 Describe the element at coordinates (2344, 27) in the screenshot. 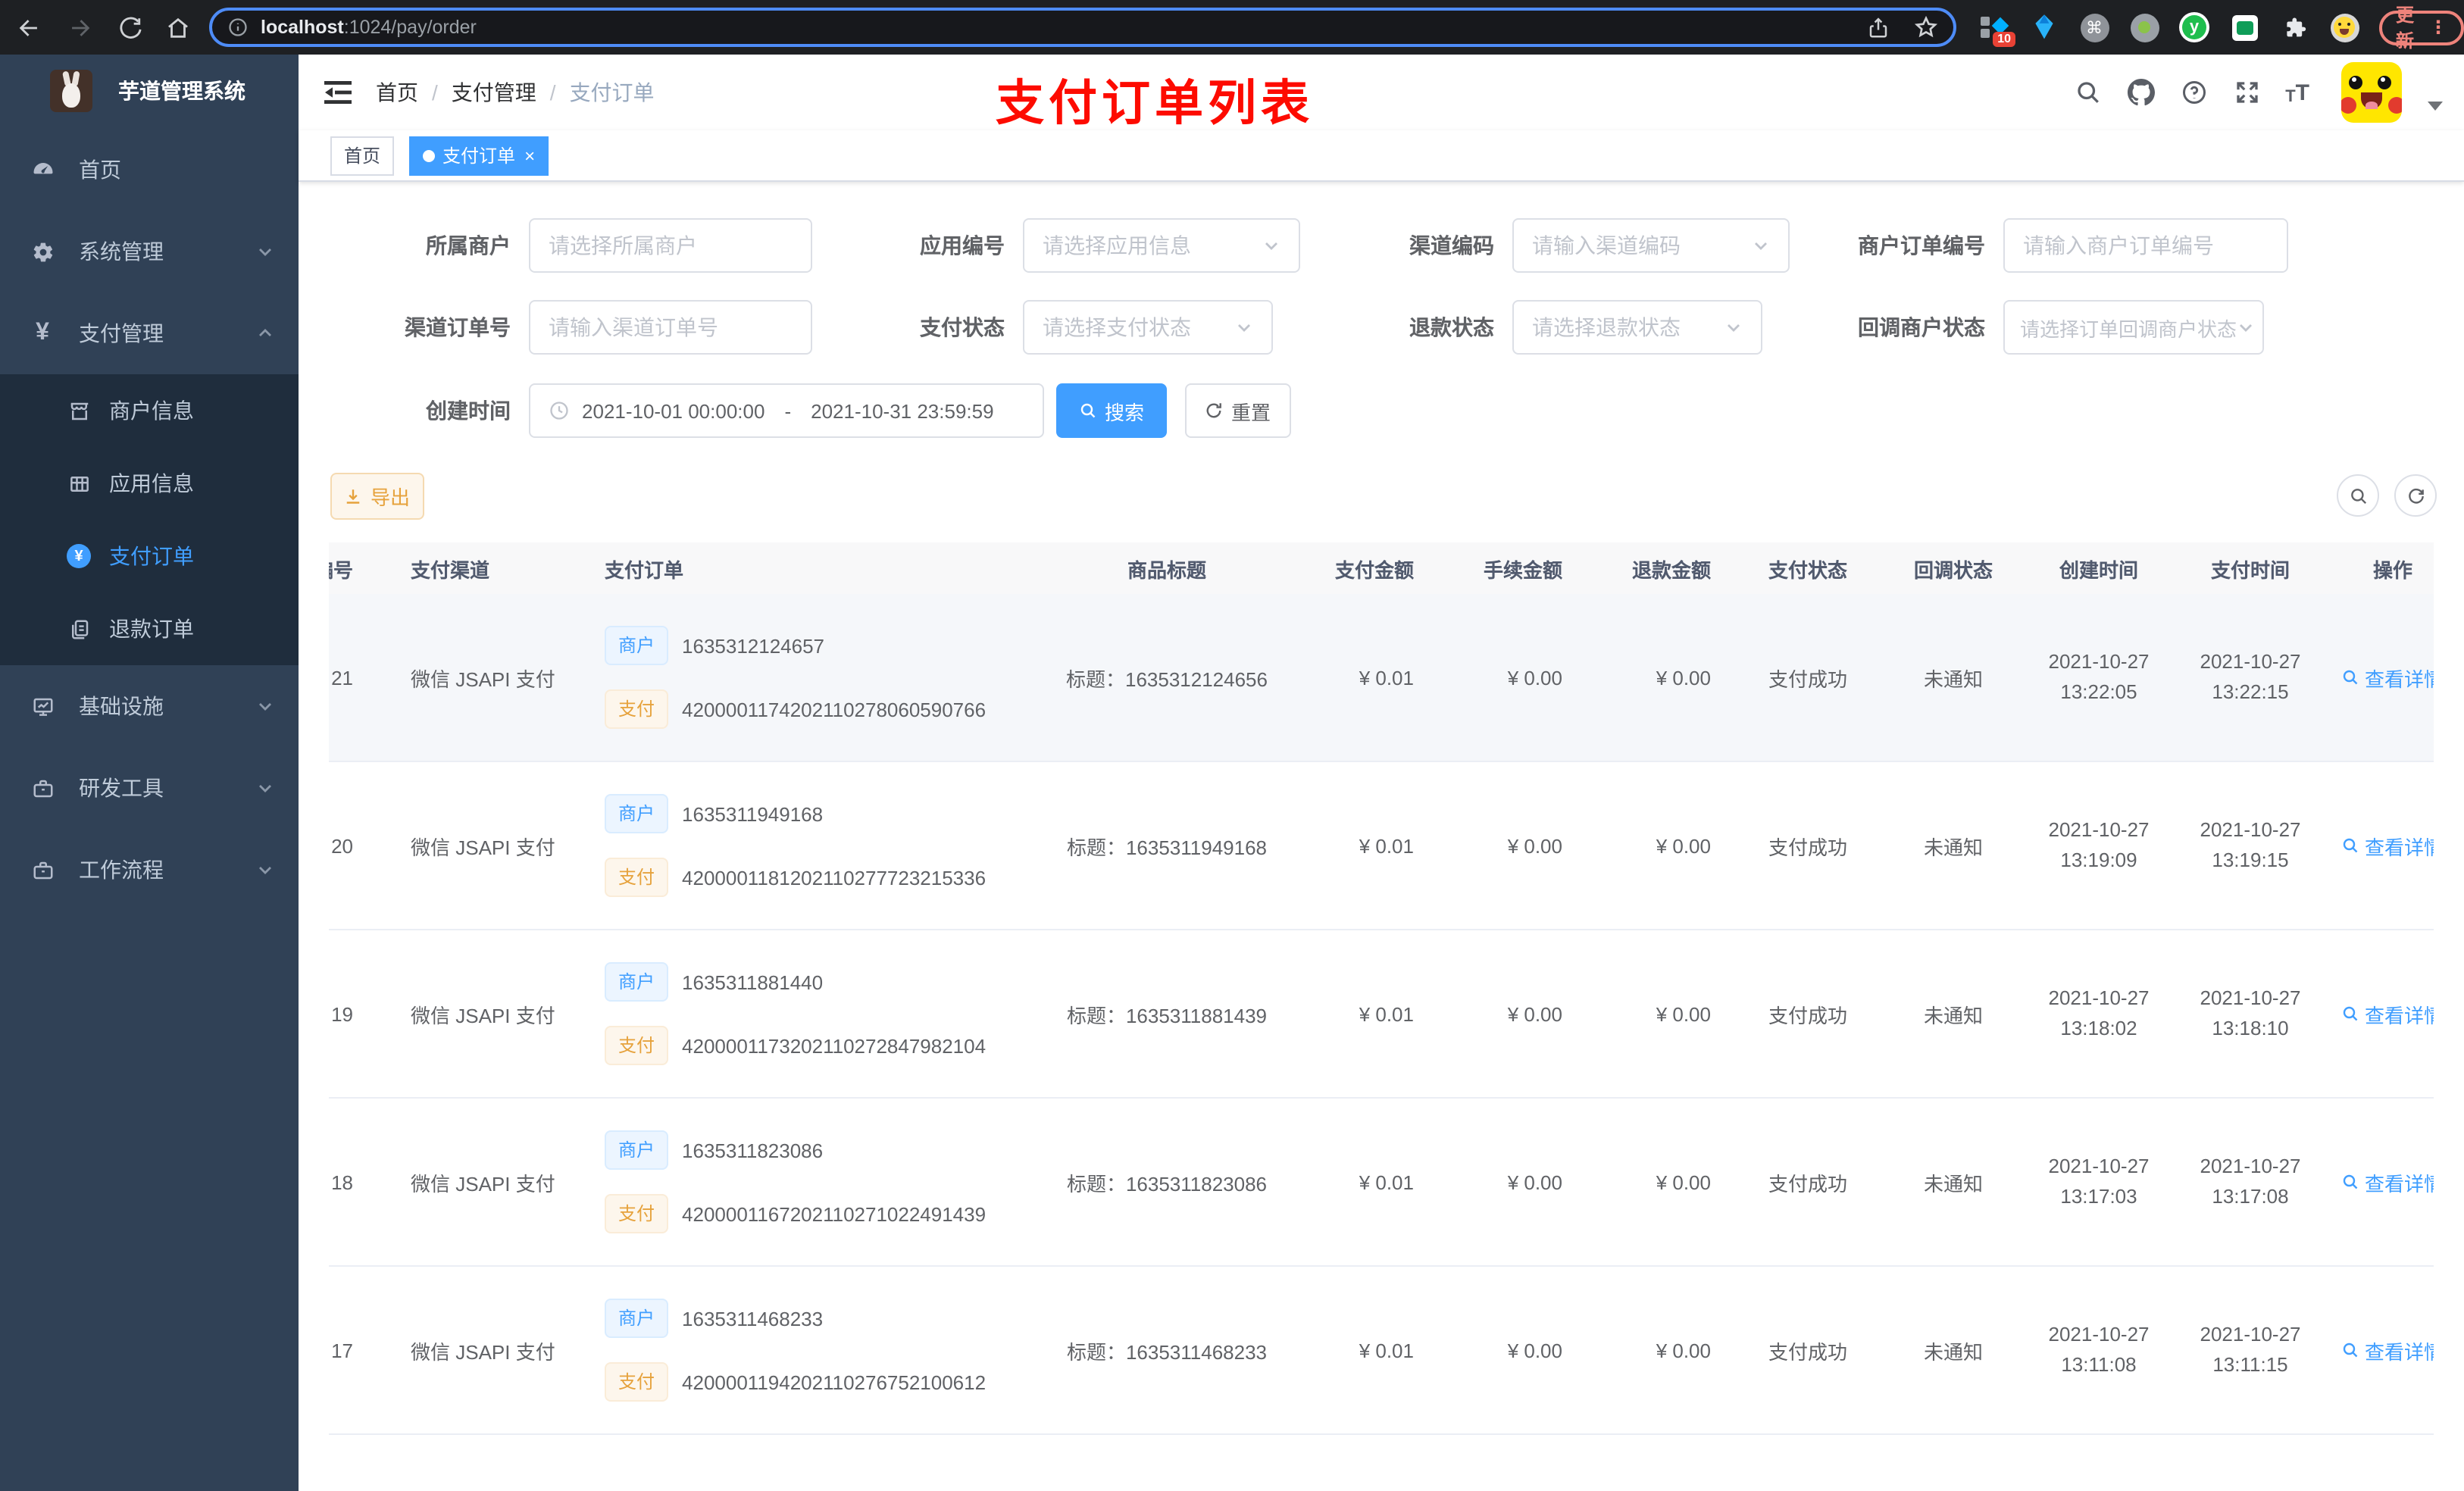

I see `browser-profile-avatar` at that location.